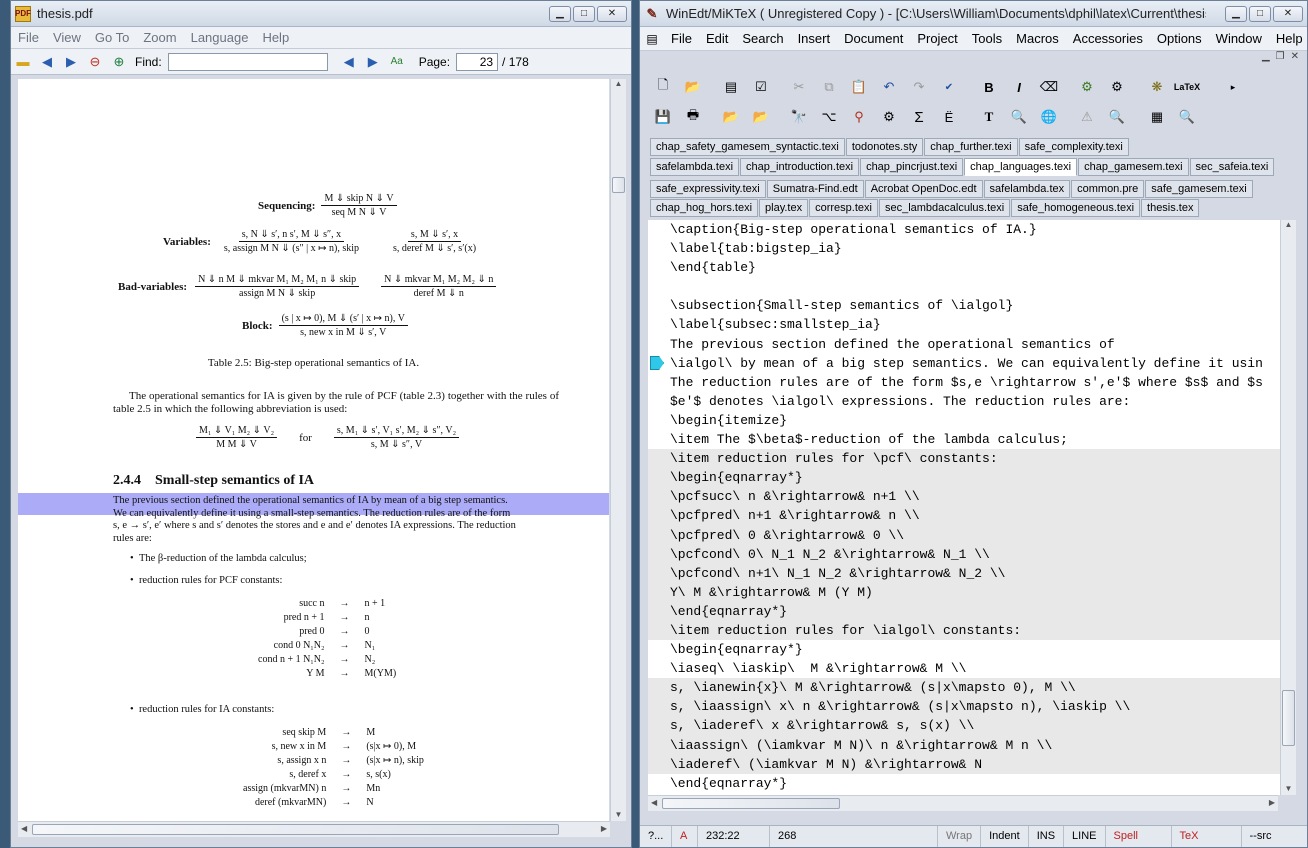 This screenshot has height=848, width=1308. What do you see at coordinates (1179, 38) in the screenshot?
I see `menu-options: Options` at bounding box center [1179, 38].